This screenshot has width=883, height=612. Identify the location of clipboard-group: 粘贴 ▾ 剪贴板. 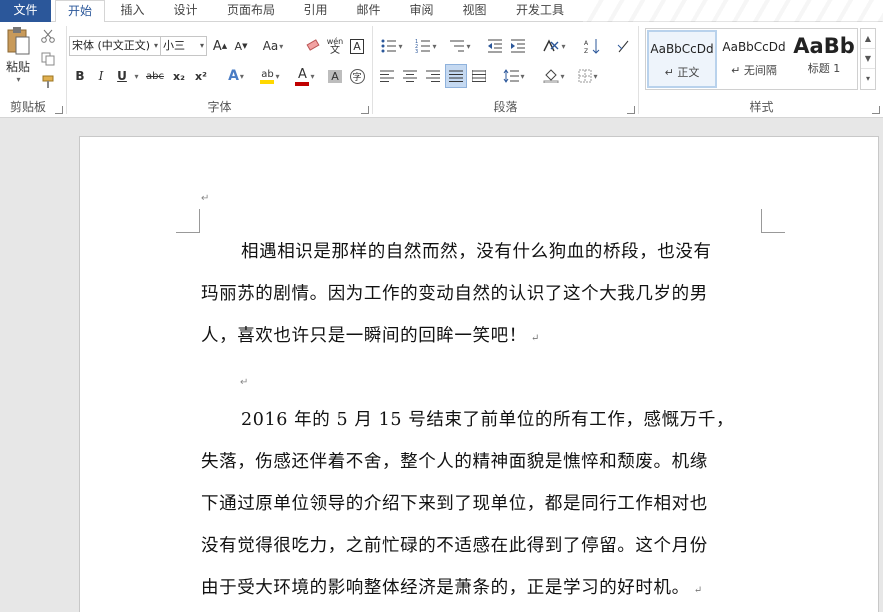
(33, 70).